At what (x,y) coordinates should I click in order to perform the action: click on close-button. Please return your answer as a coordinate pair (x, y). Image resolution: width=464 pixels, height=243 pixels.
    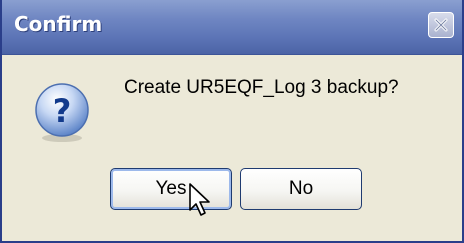
    Looking at the image, I should click on (441, 25).